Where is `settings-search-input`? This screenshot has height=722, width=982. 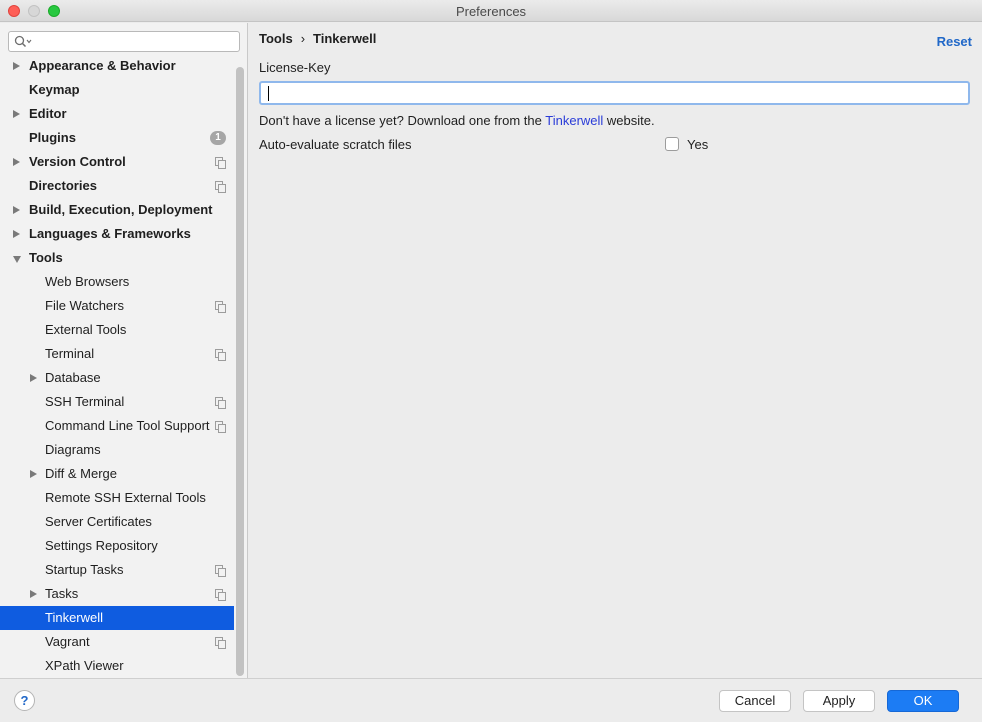
settings-search-input is located at coordinates (124, 41).